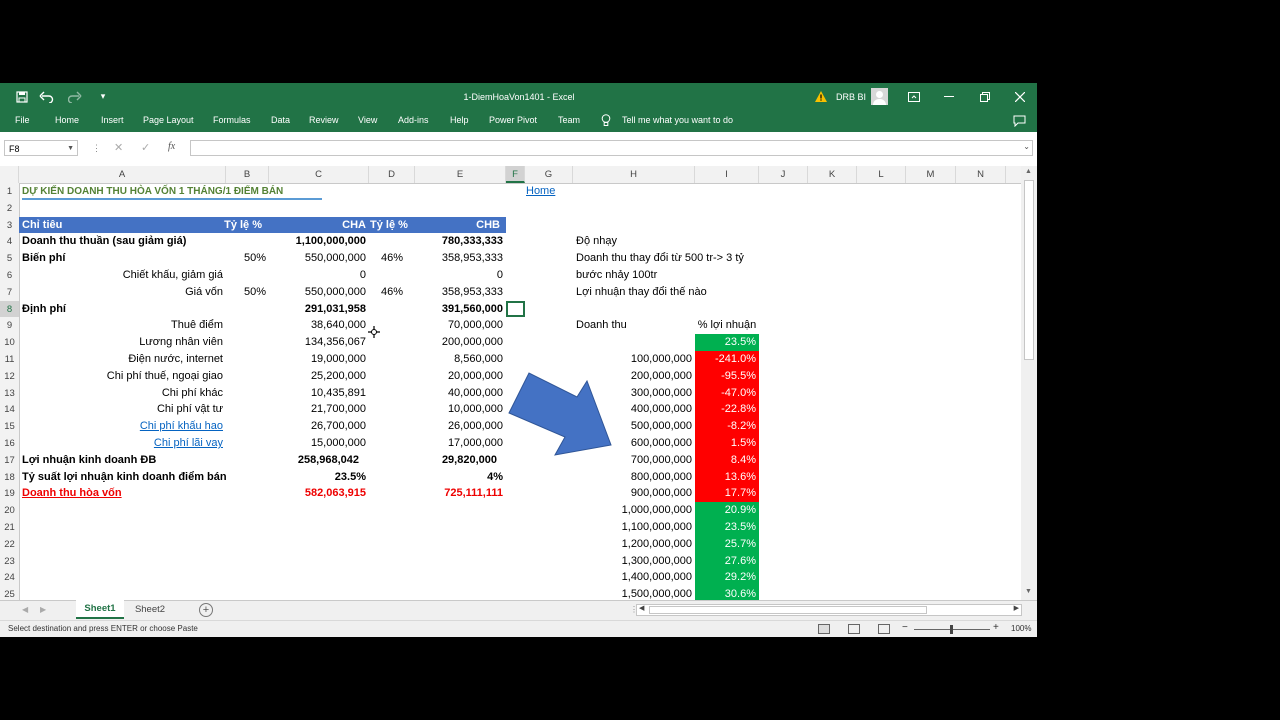  Describe the element at coordinates (931, 174) in the screenshot. I see `column-header: M` at that location.